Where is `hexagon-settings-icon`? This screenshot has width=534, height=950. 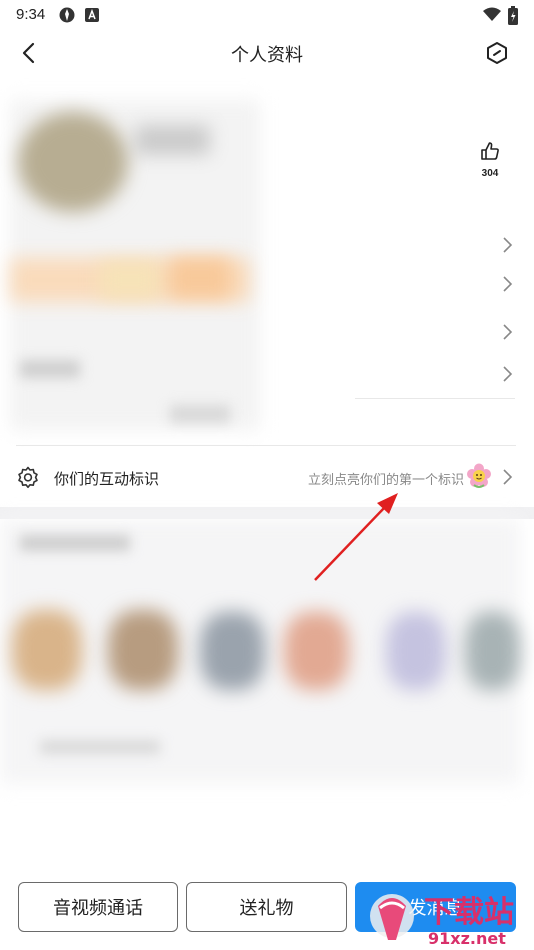
hexagon-settings-icon is located at coordinates (497, 53).